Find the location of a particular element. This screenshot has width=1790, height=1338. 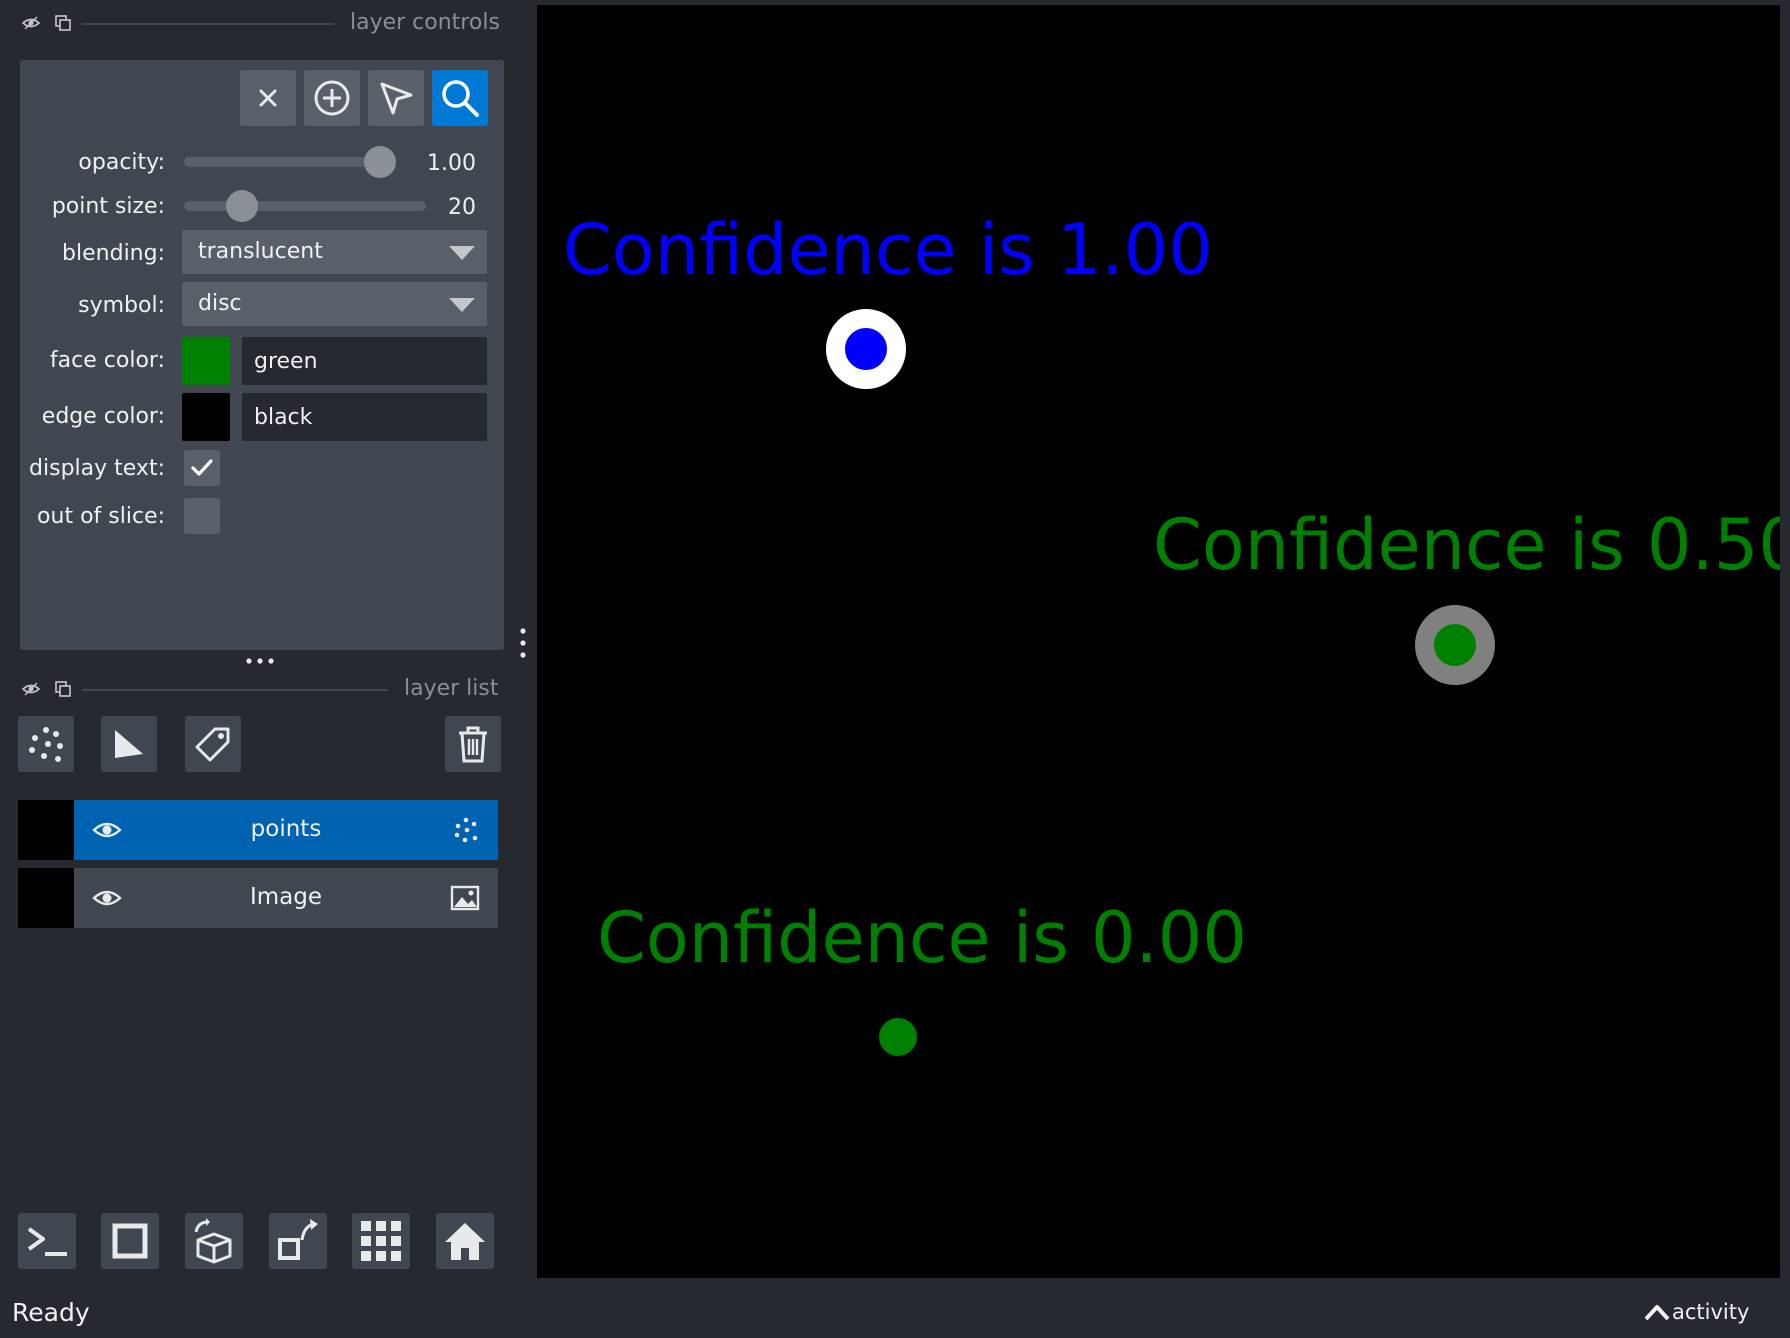

point-size-slider is located at coordinates (305, 206).